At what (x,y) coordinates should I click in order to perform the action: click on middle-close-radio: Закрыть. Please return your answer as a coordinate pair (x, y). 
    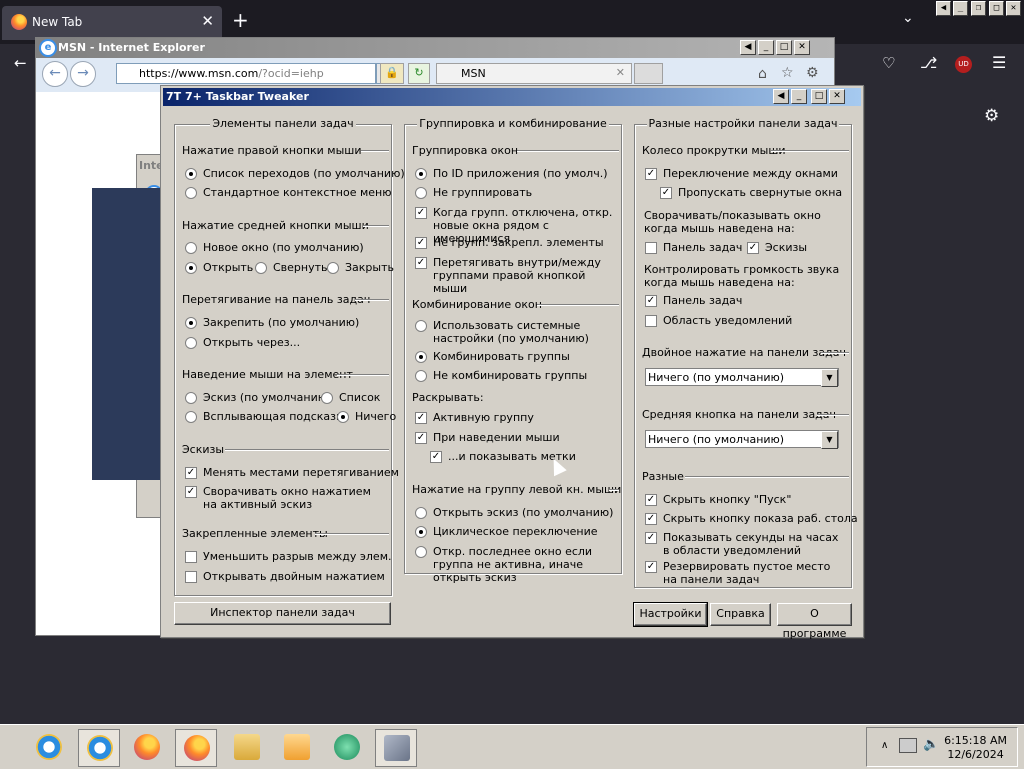
    Looking at the image, I should click on (360, 267).